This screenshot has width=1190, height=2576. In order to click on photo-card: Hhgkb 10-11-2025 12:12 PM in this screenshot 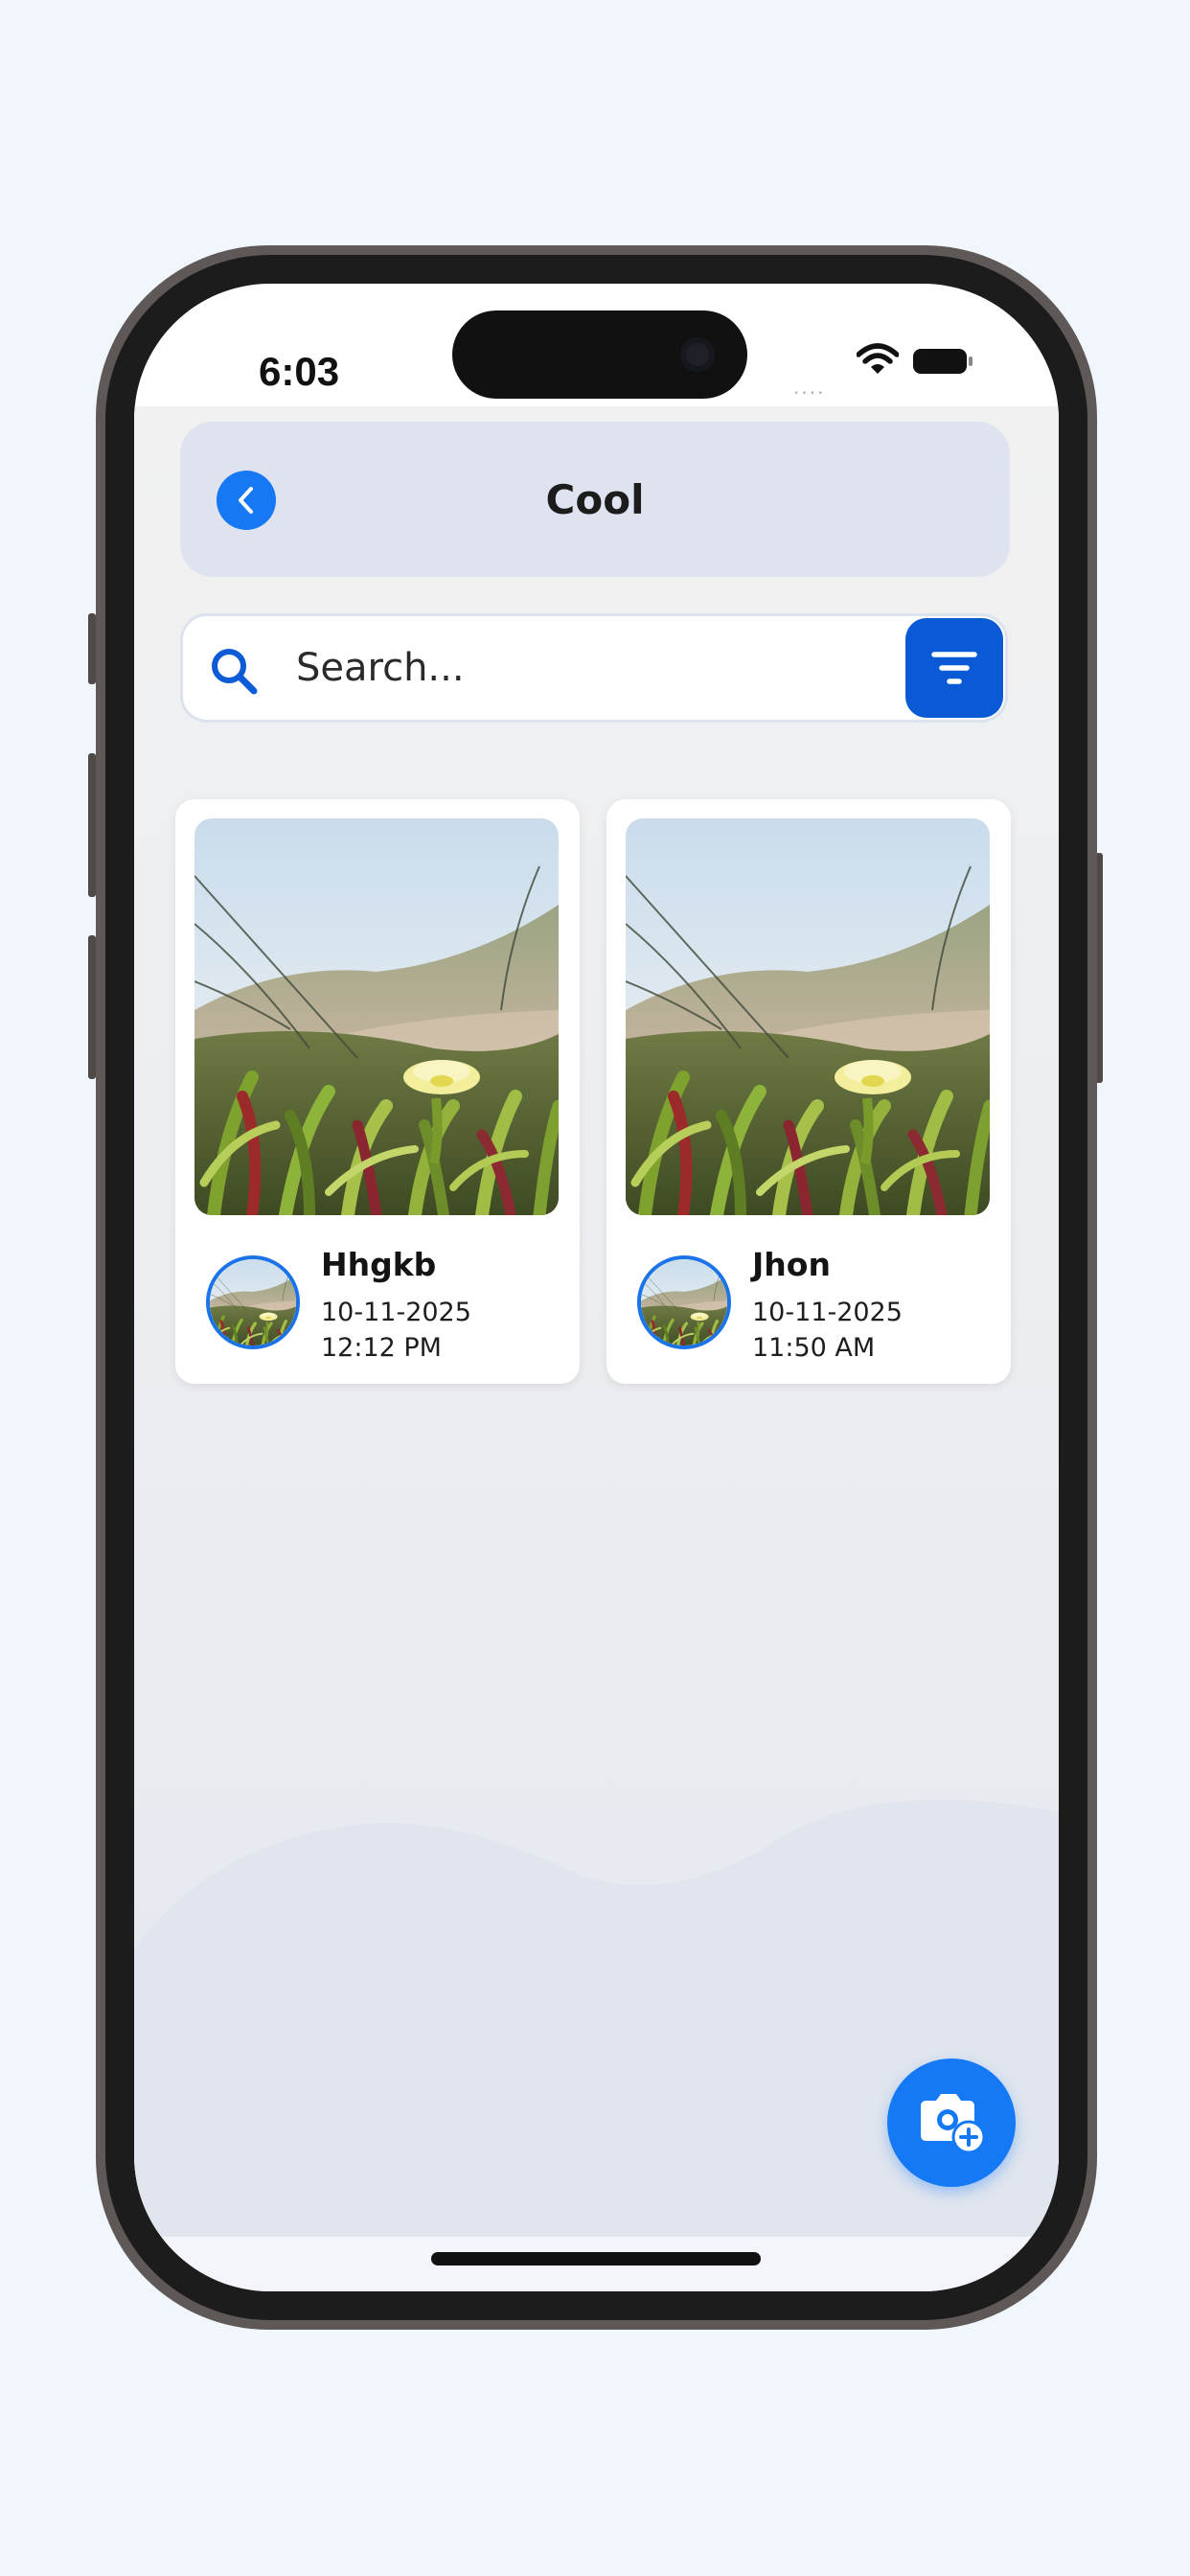, I will do `click(378, 1091)`.